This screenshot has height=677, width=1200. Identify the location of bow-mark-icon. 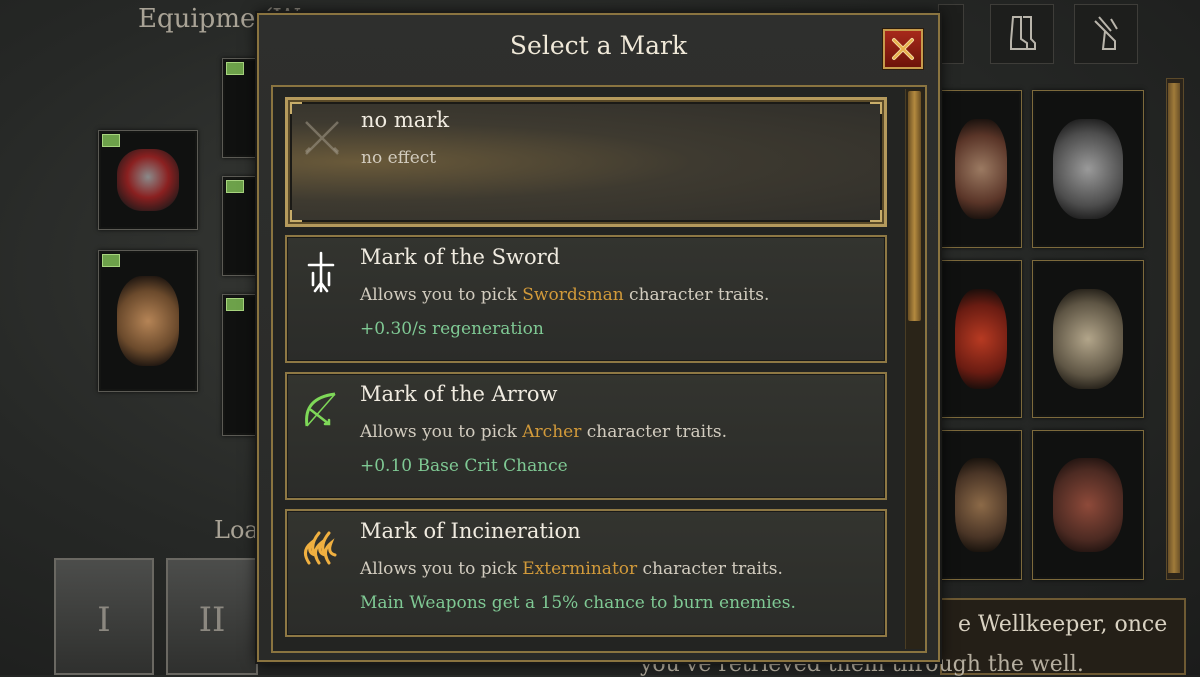
(320, 409).